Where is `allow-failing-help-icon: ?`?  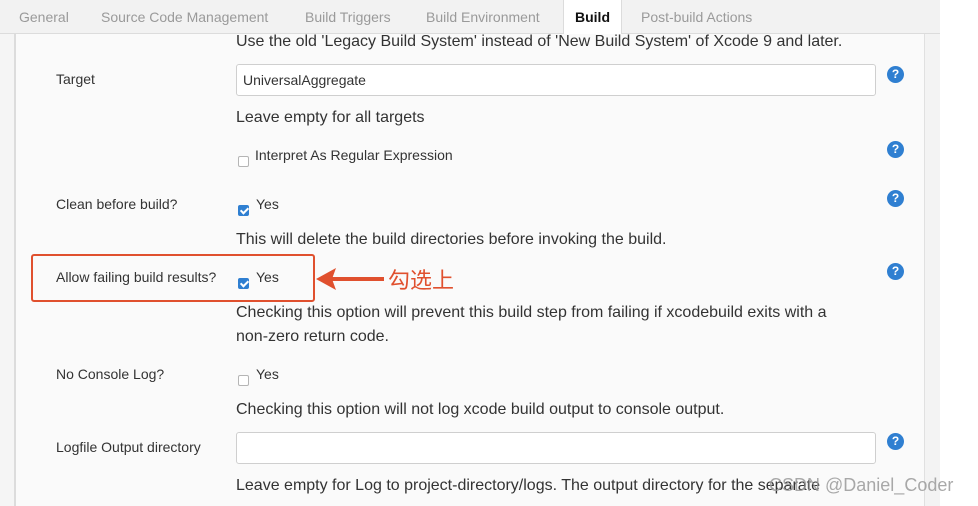 allow-failing-help-icon: ? is located at coordinates (895, 271).